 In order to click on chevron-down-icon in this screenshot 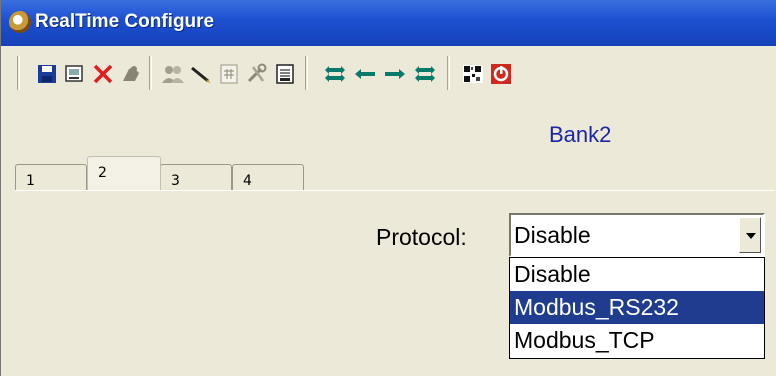, I will do `click(750, 235)`.